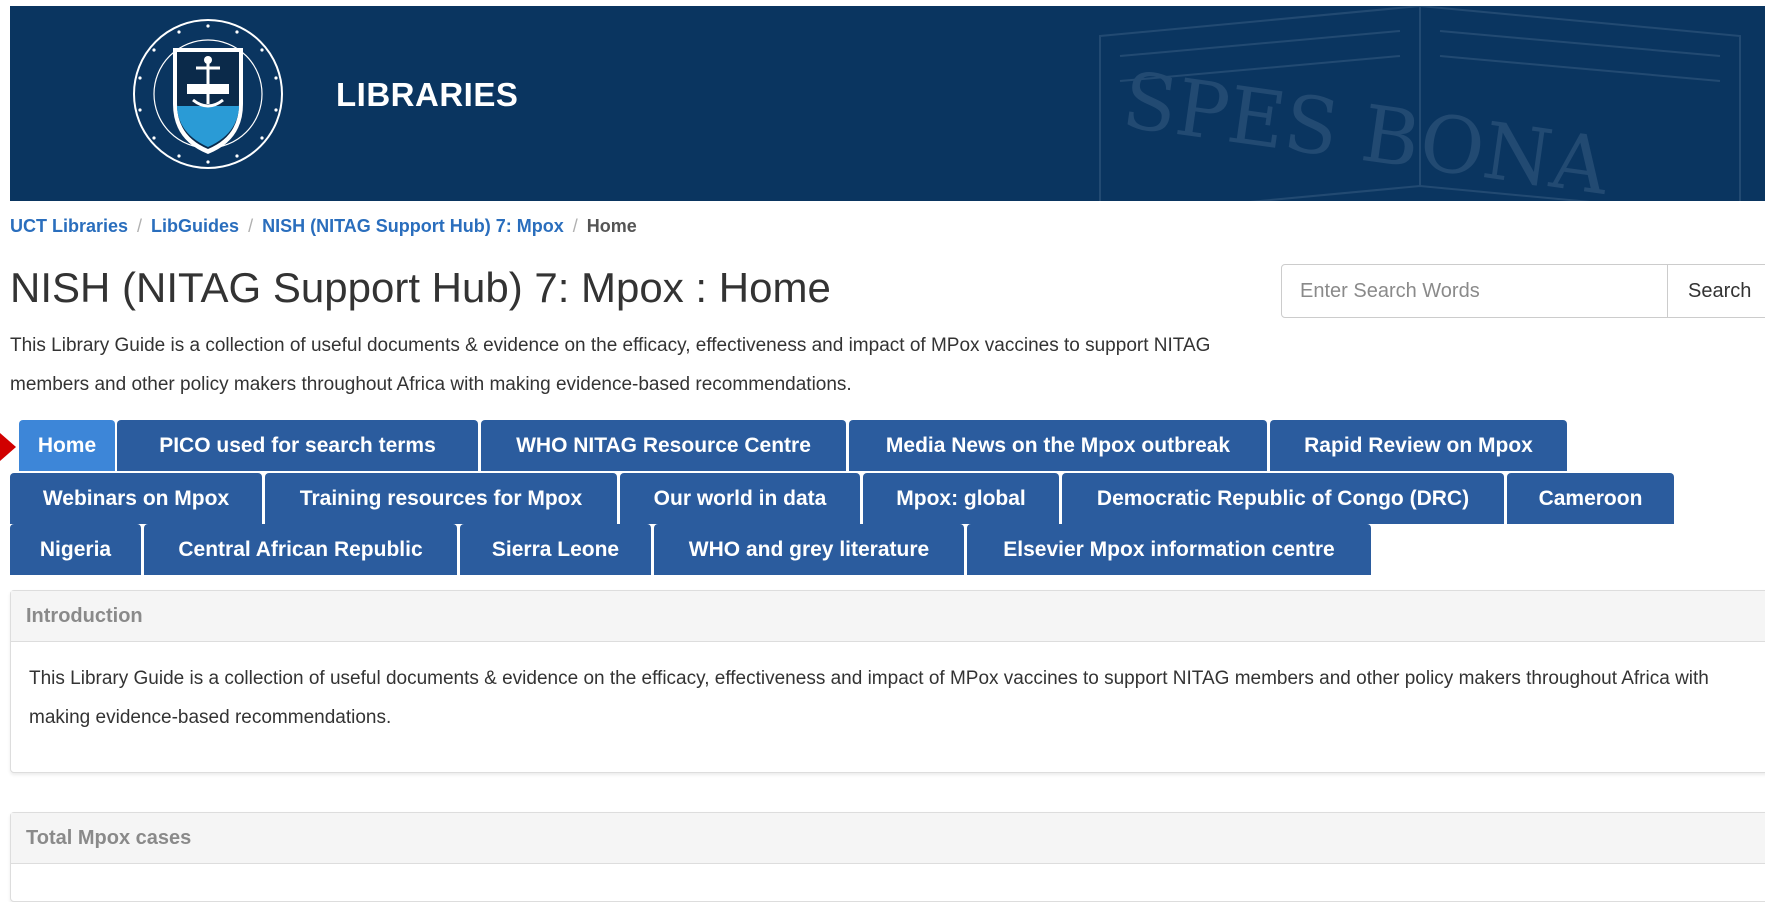  What do you see at coordinates (136, 498) in the screenshot?
I see `tab-webinars: Webinars on Mpox` at bounding box center [136, 498].